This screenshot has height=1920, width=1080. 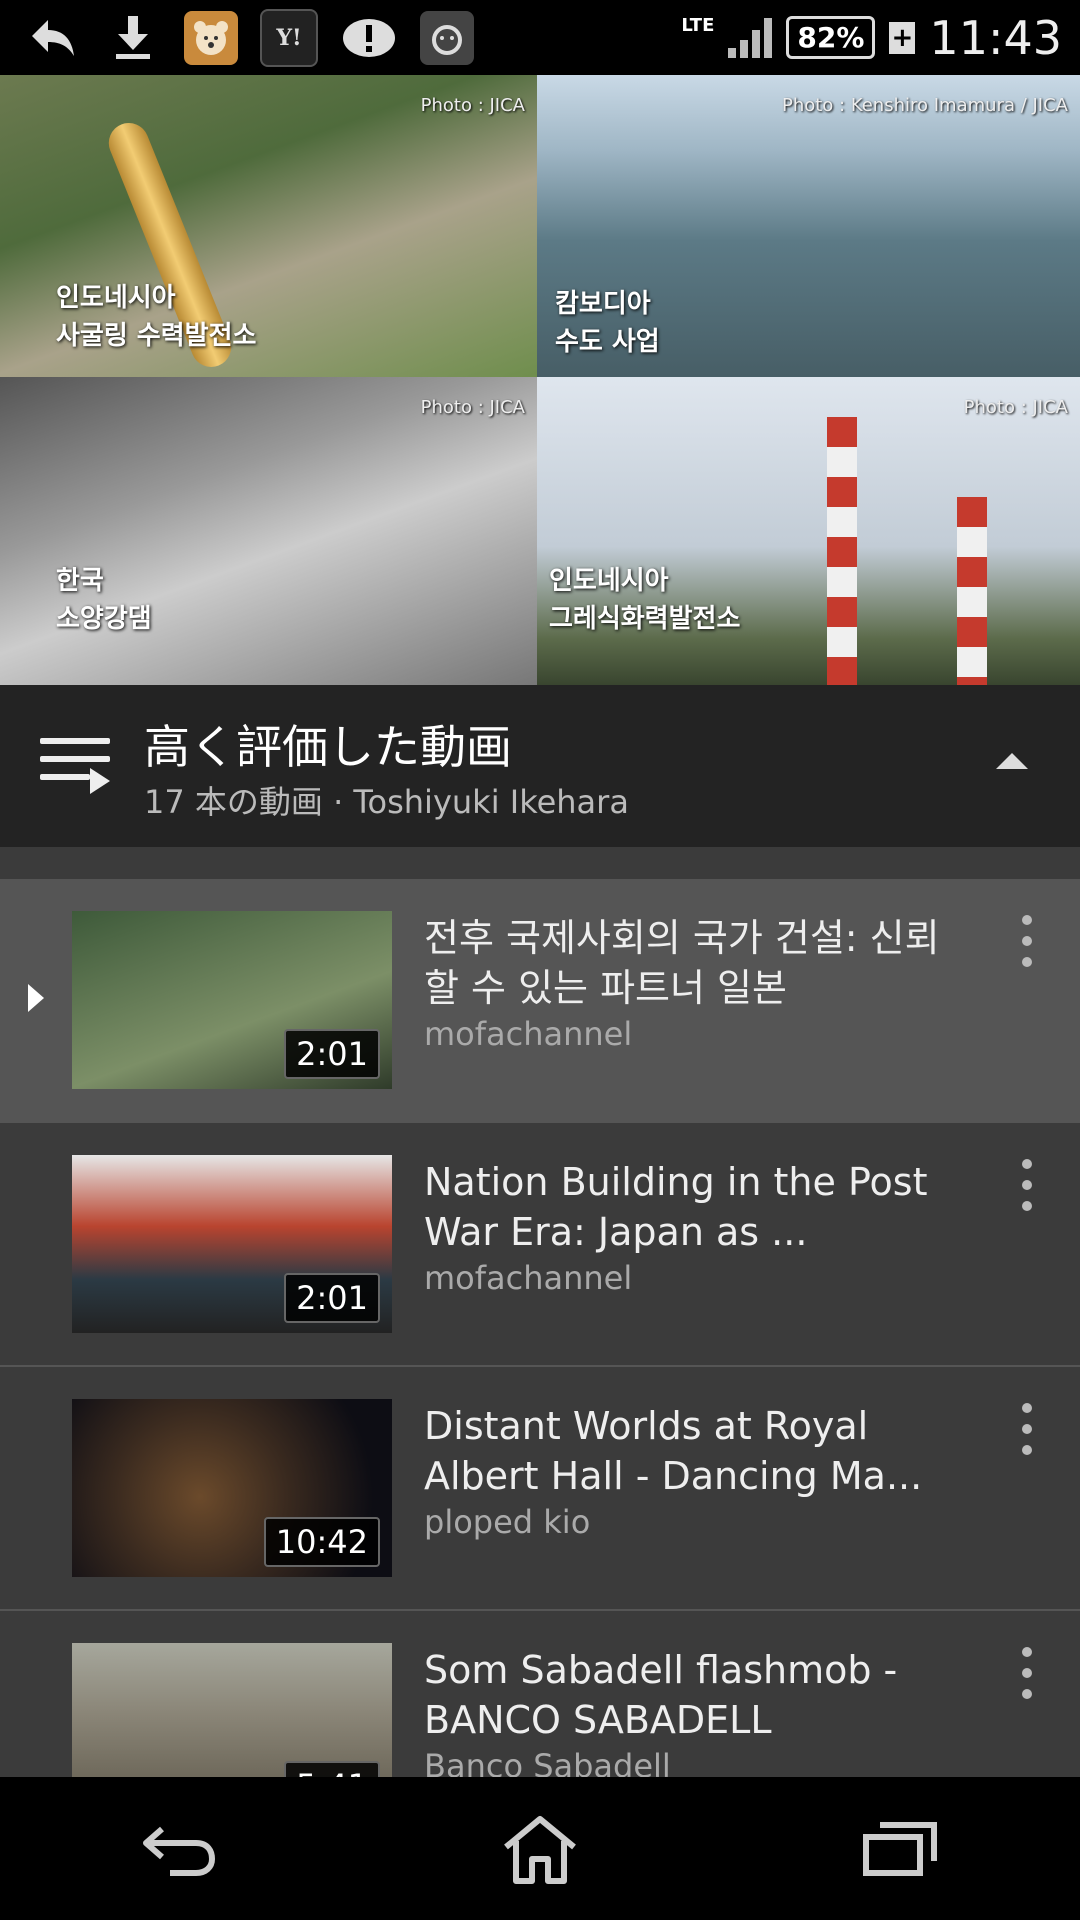 I want to click on navigation-bar, so click(x=540, y=1848).